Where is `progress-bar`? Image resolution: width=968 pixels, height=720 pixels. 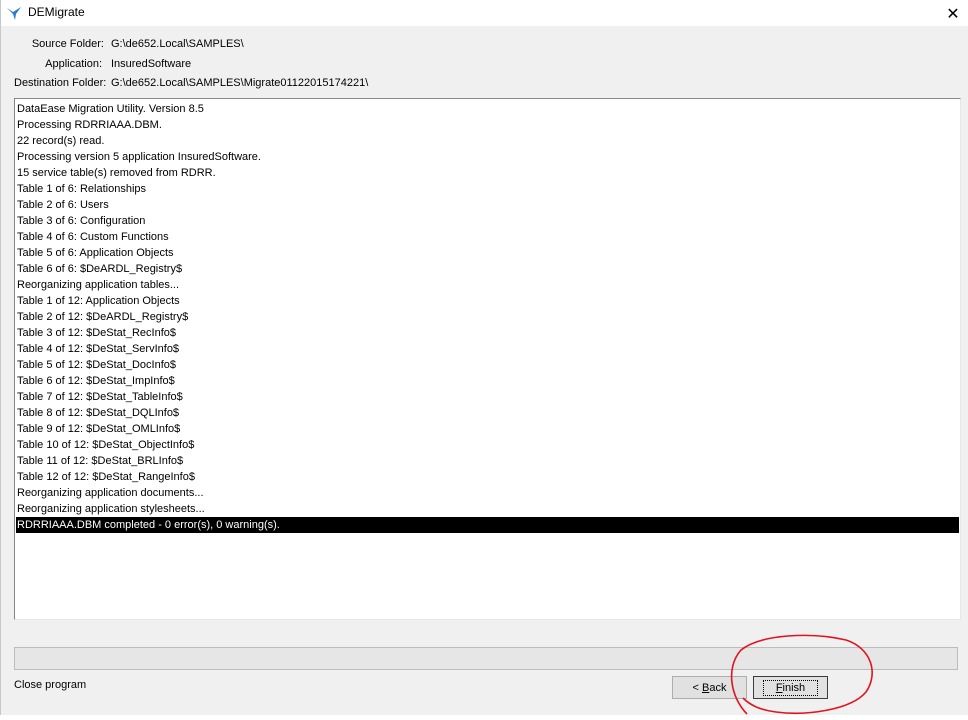
progress-bar is located at coordinates (486, 658).